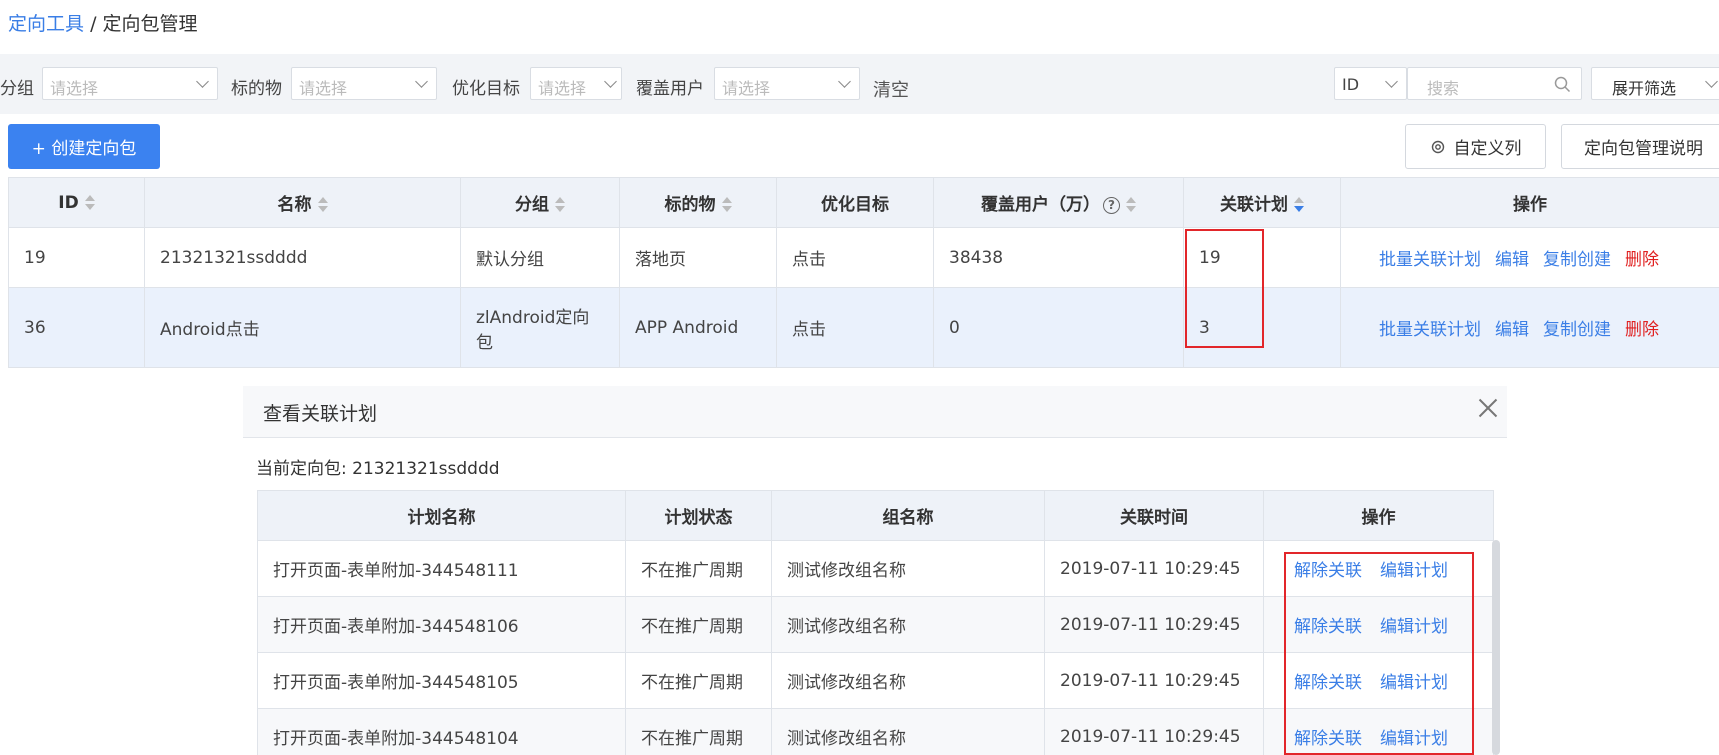 Image resolution: width=1719 pixels, height=755 pixels. I want to click on row-actions: 批量关联计划 编辑 复制创建 删除, so click(1529, 257).